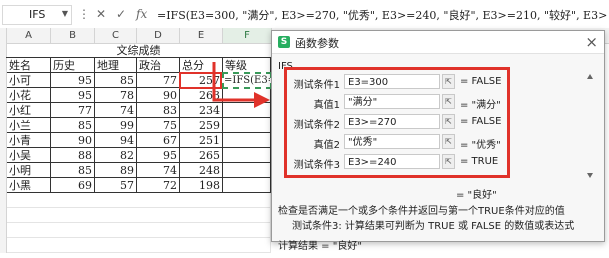 Image resolution: width=609 pixels, height=258 pixels. What do you see at coordinates (591, 42) in the screenshot?
I see `close-icon: ×` at bounding box center [591, 42].